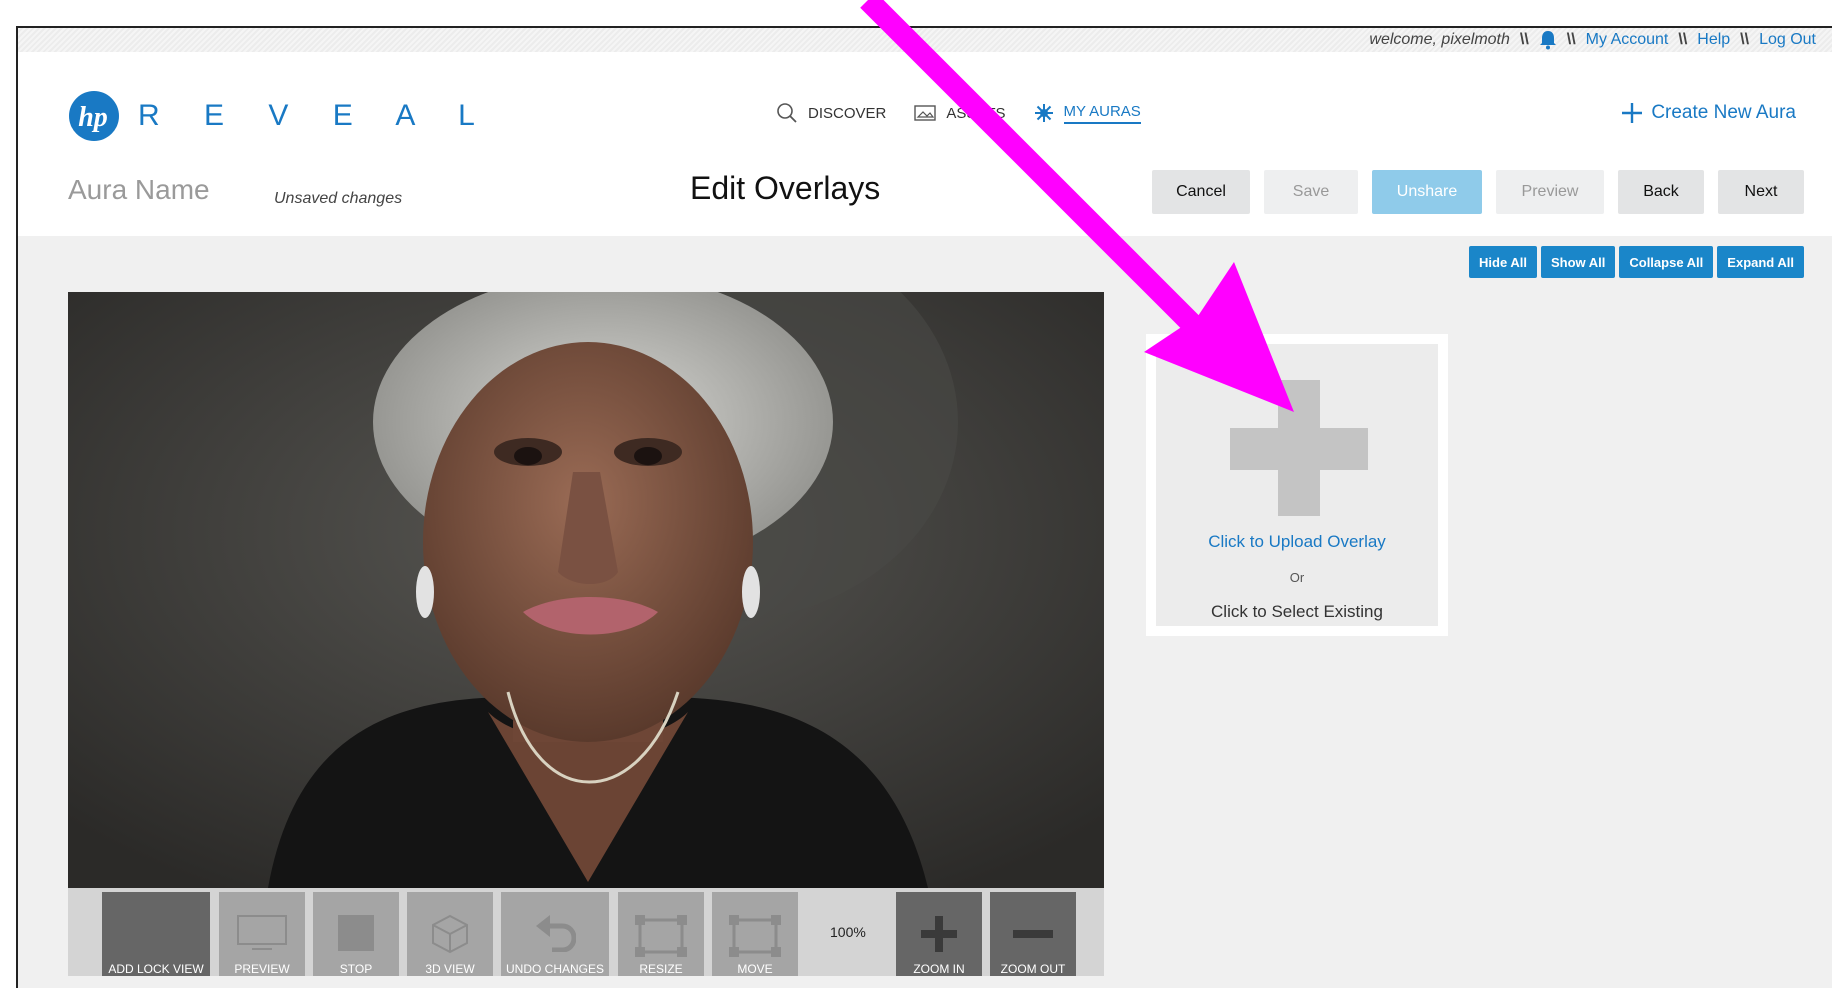  What do you see at coordinates (1311, 192) in the screenshot?
I see `save-button: Save` at bounding box center [1311, 192].